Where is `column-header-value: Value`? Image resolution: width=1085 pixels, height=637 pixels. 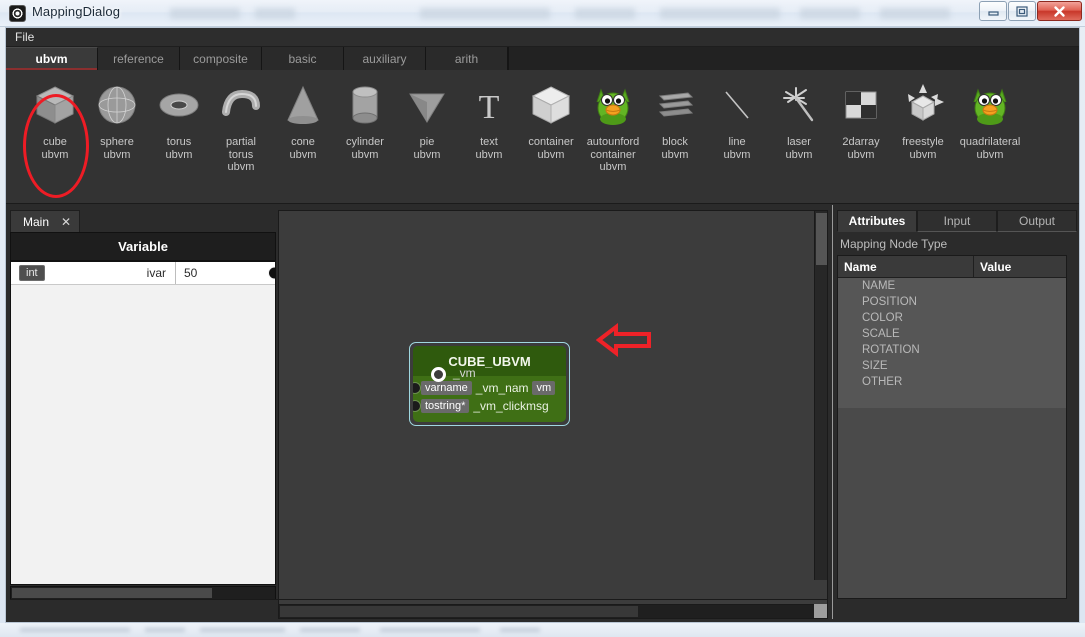
column-header-value: Value is located at coordinates (1020, 267).